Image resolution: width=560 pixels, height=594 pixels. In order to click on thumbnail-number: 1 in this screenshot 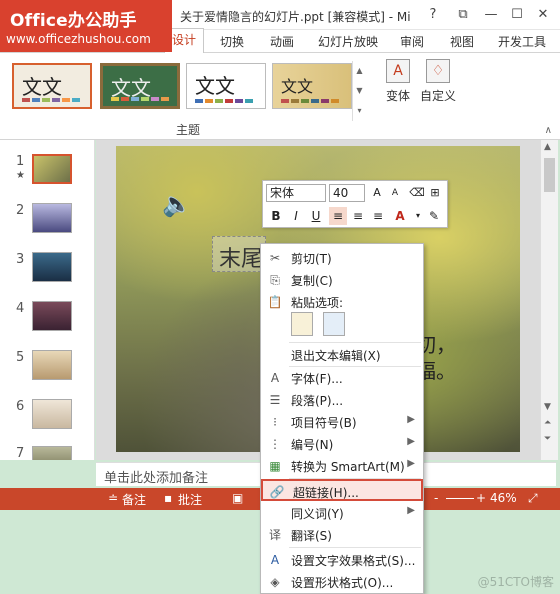, I will do `click(20, 161)`.